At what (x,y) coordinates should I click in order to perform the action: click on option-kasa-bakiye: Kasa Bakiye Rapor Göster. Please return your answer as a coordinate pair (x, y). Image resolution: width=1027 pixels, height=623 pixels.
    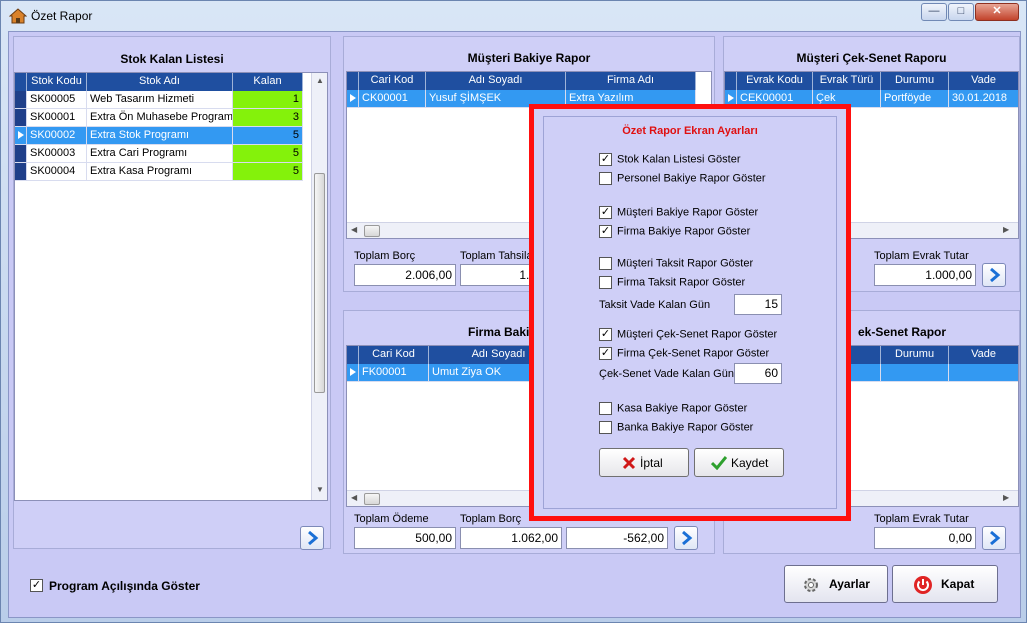
    Looking at the image, I should click on (673, 408).